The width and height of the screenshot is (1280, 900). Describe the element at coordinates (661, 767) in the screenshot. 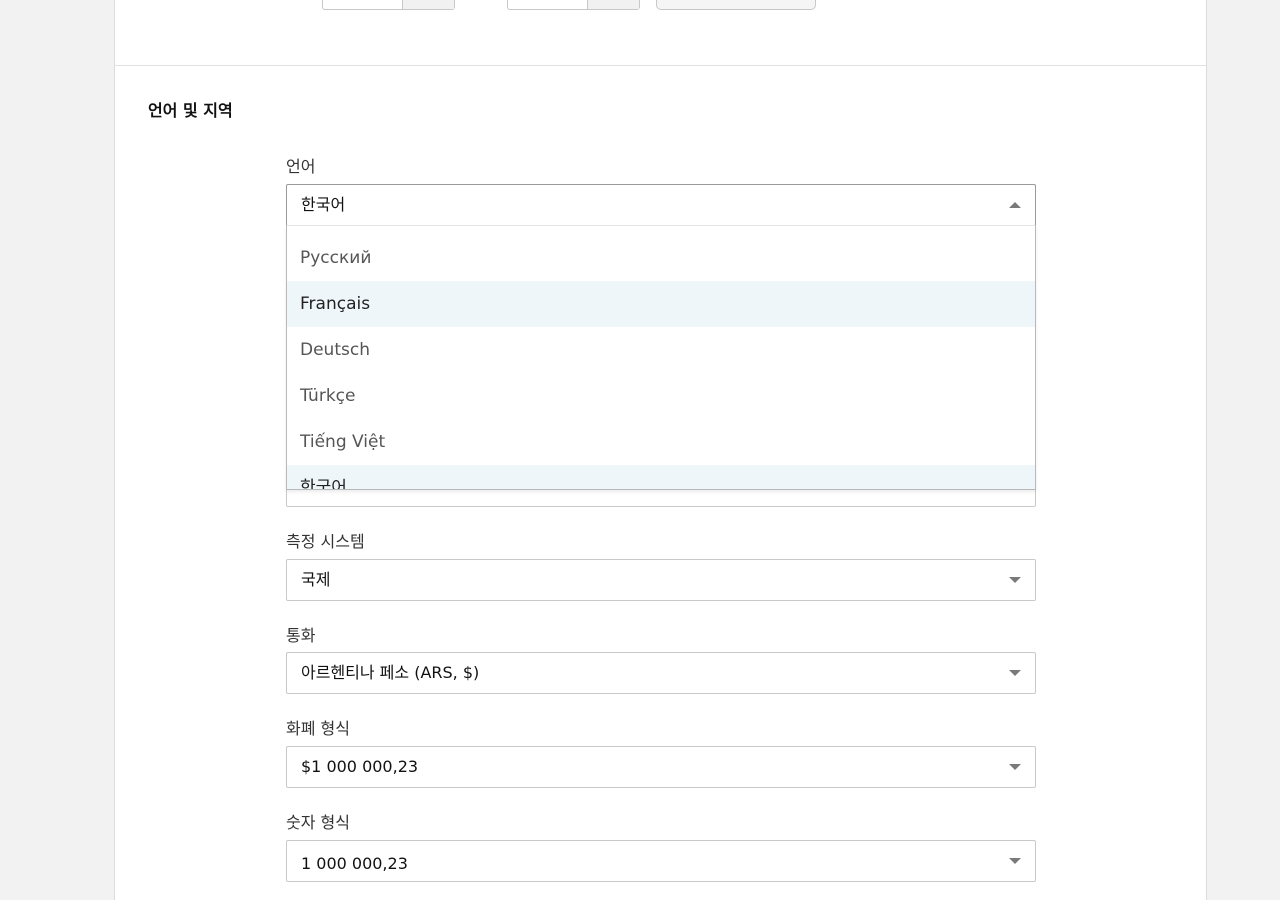

I see `currency-format-select: $1 000 000,23` at that location.